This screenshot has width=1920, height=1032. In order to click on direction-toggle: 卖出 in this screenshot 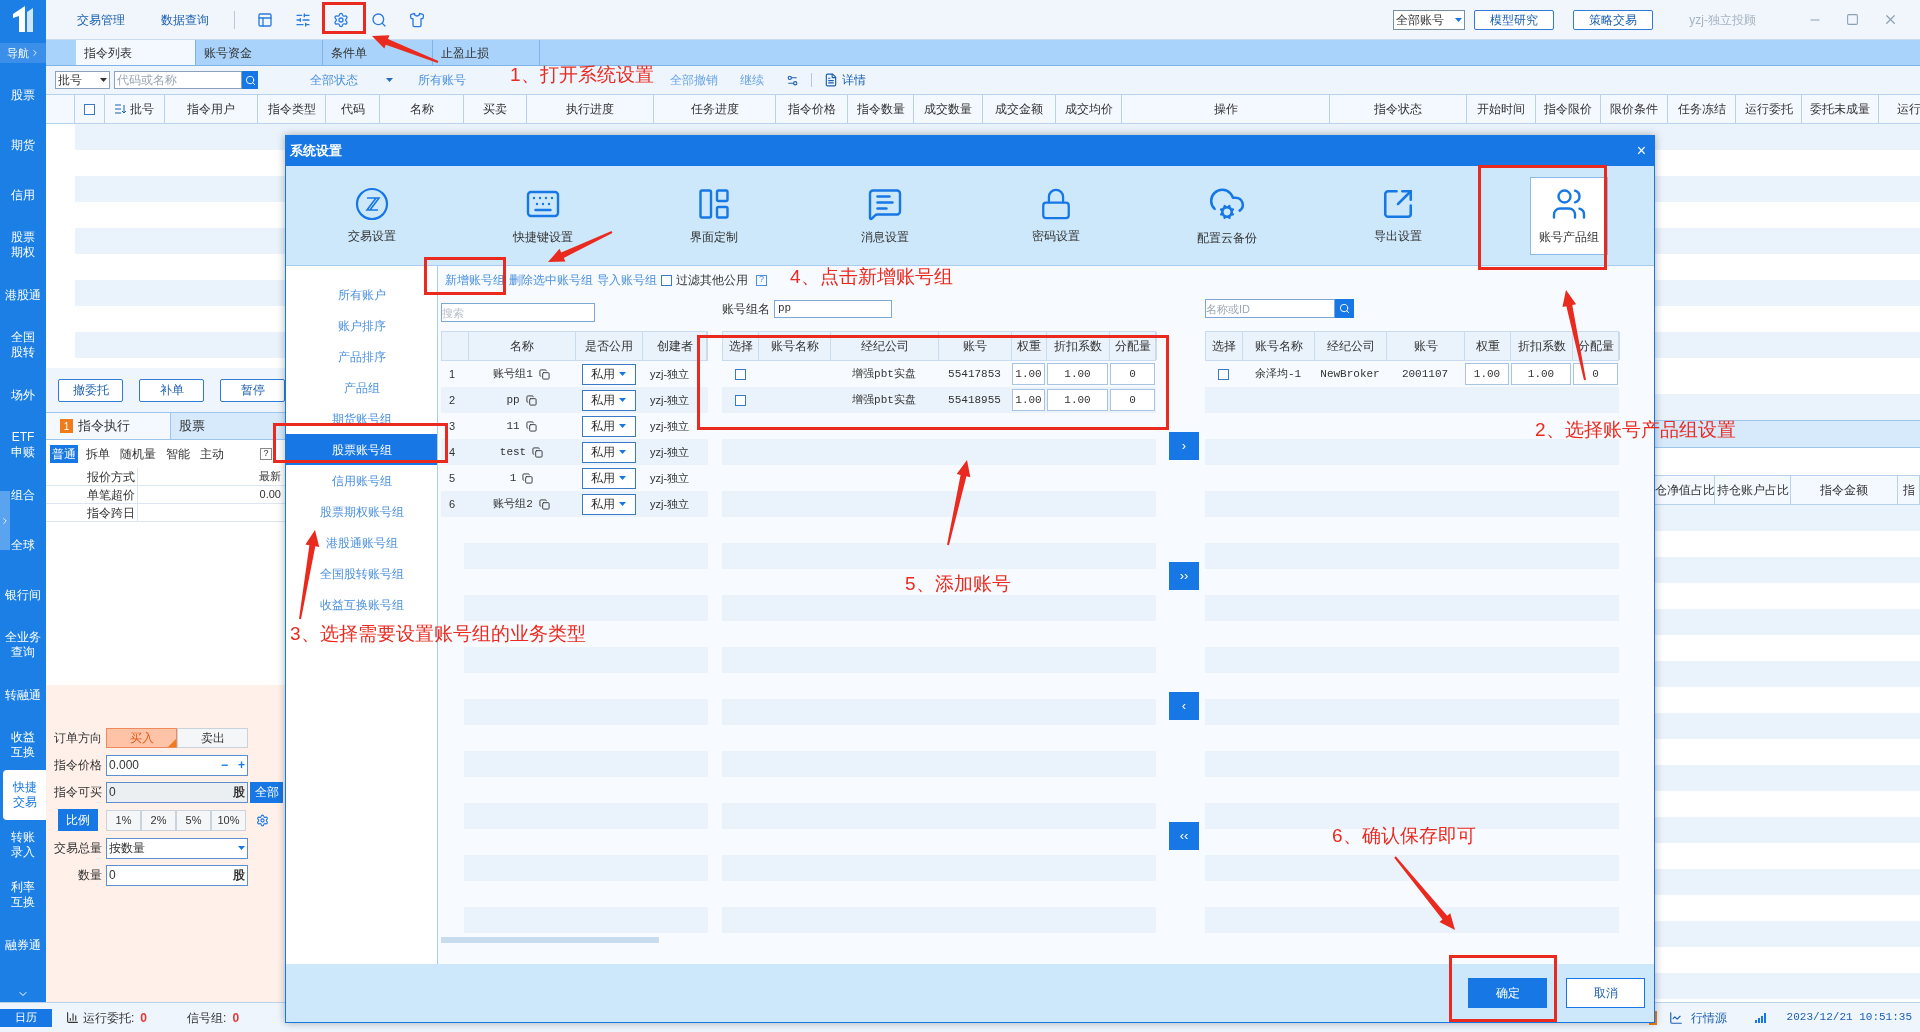, I will do `click(212, 738)`.